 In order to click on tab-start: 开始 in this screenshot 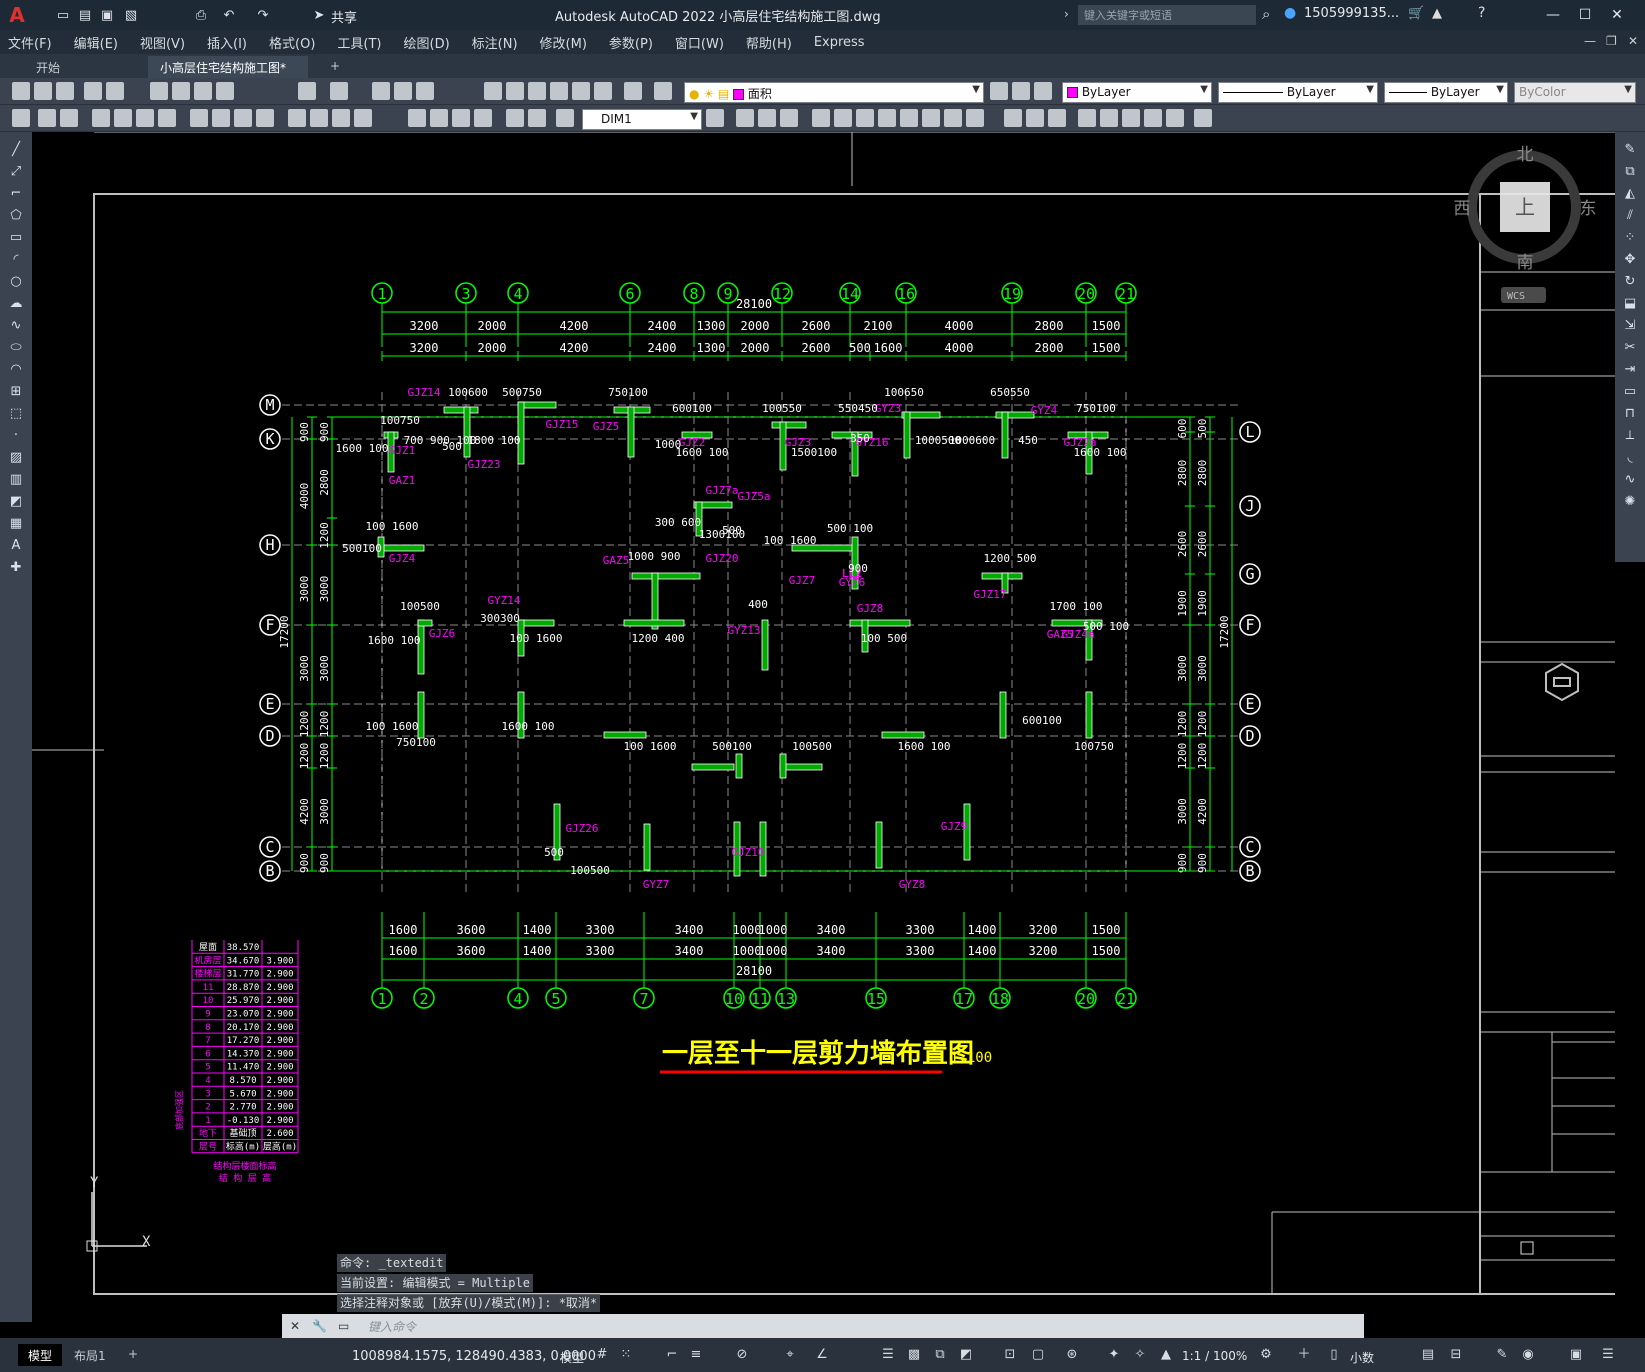, I will do `click(84, 67)`.